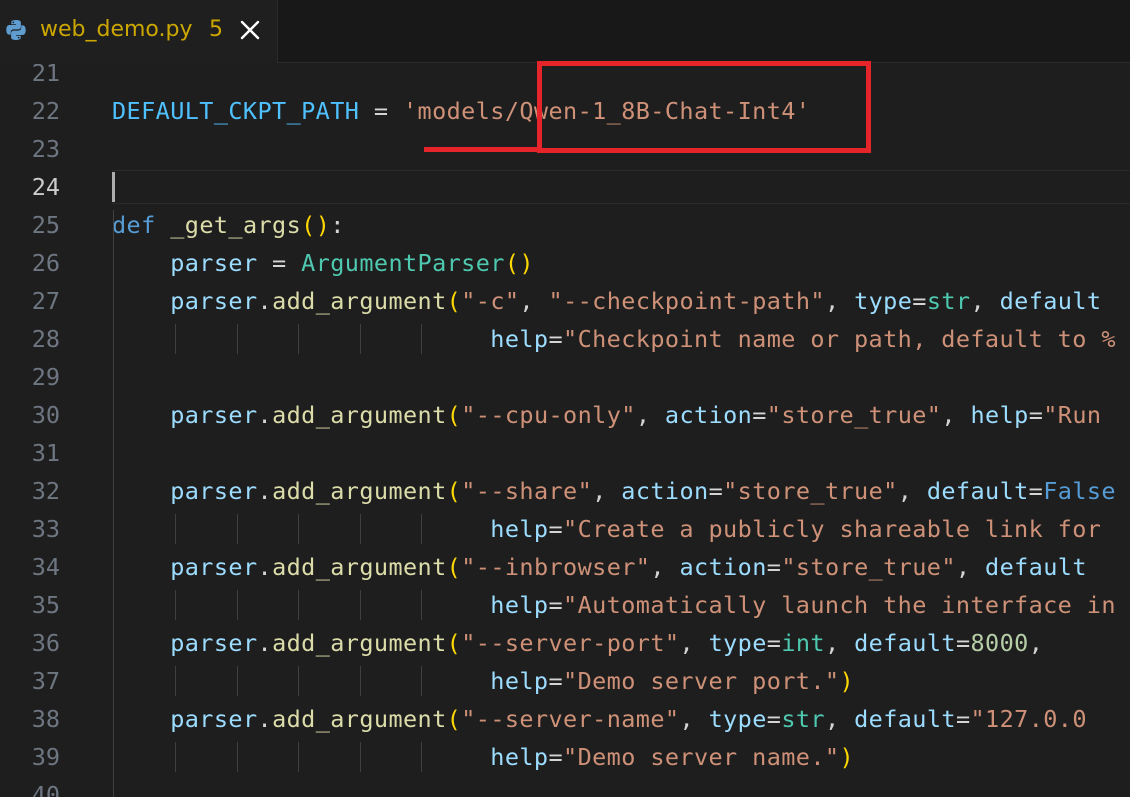  What do you see at coordinates (565, 757) in the screenshot?
I see `code-line: 39 help="Demo server name.")` at bounding box center [565, 757].